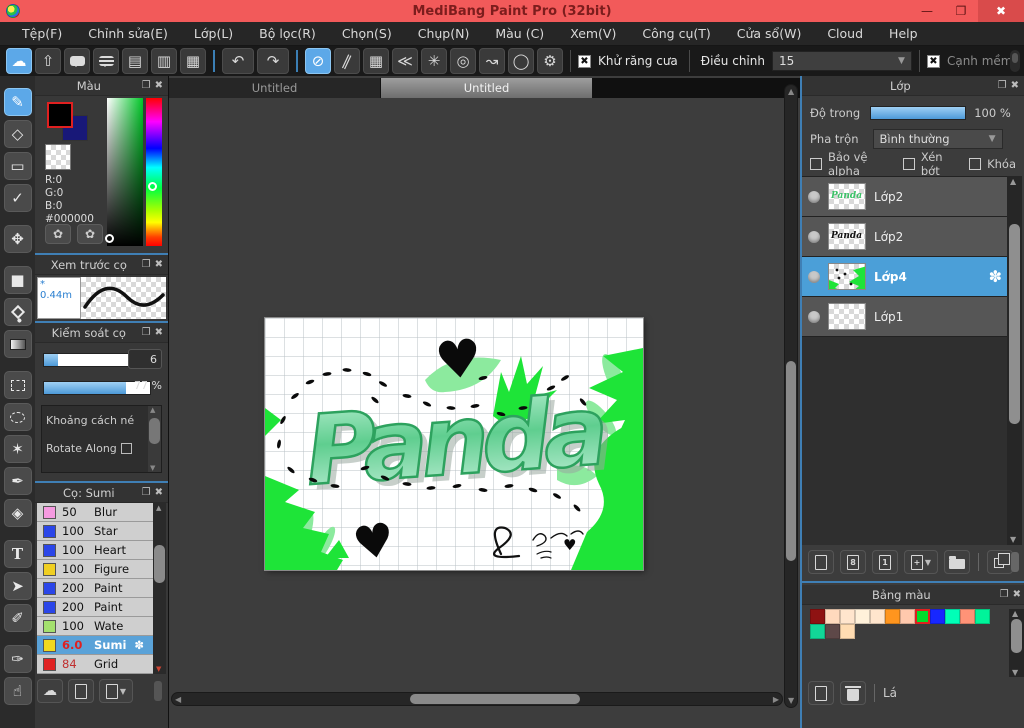 This screenshot has width=1024, height=728. I want to click on shape-tool: ▭, so click(17, 166).